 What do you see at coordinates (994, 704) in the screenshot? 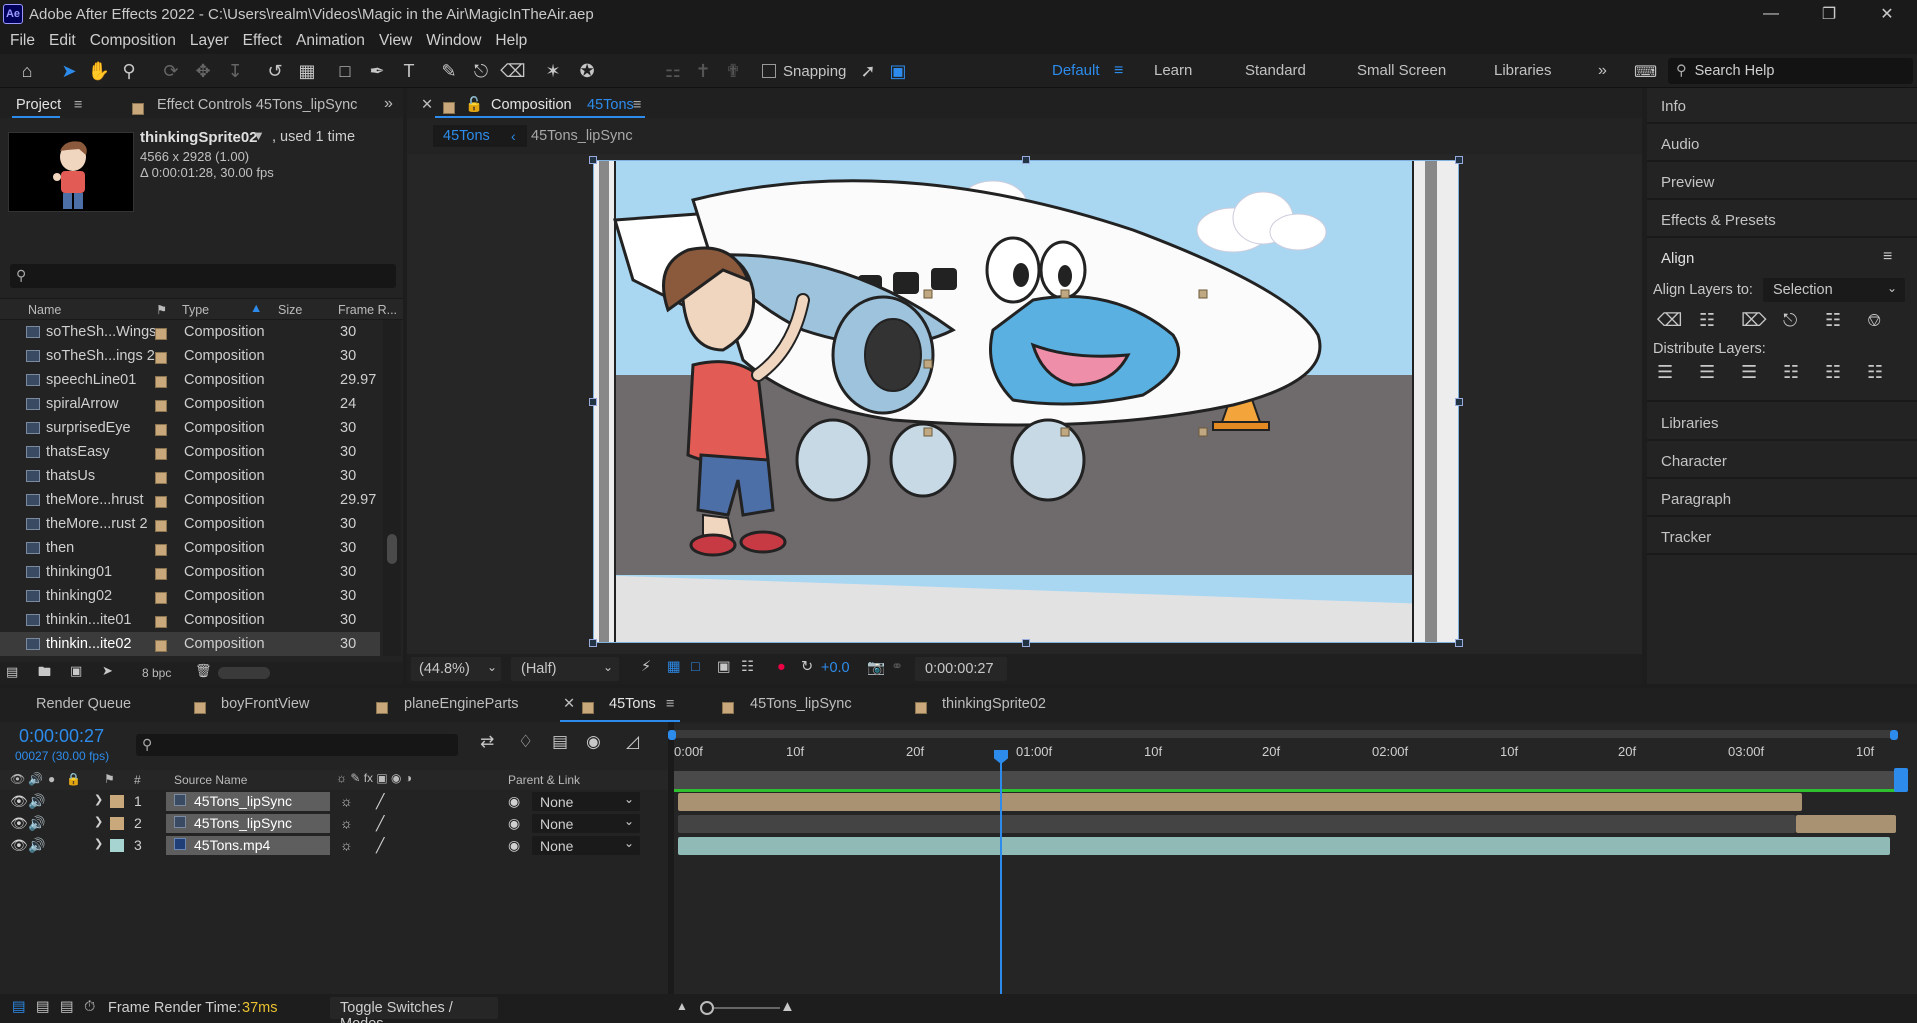
I see `tab-thinkingsprite02: thinkingSprite02` at bounding box center [994, 704].